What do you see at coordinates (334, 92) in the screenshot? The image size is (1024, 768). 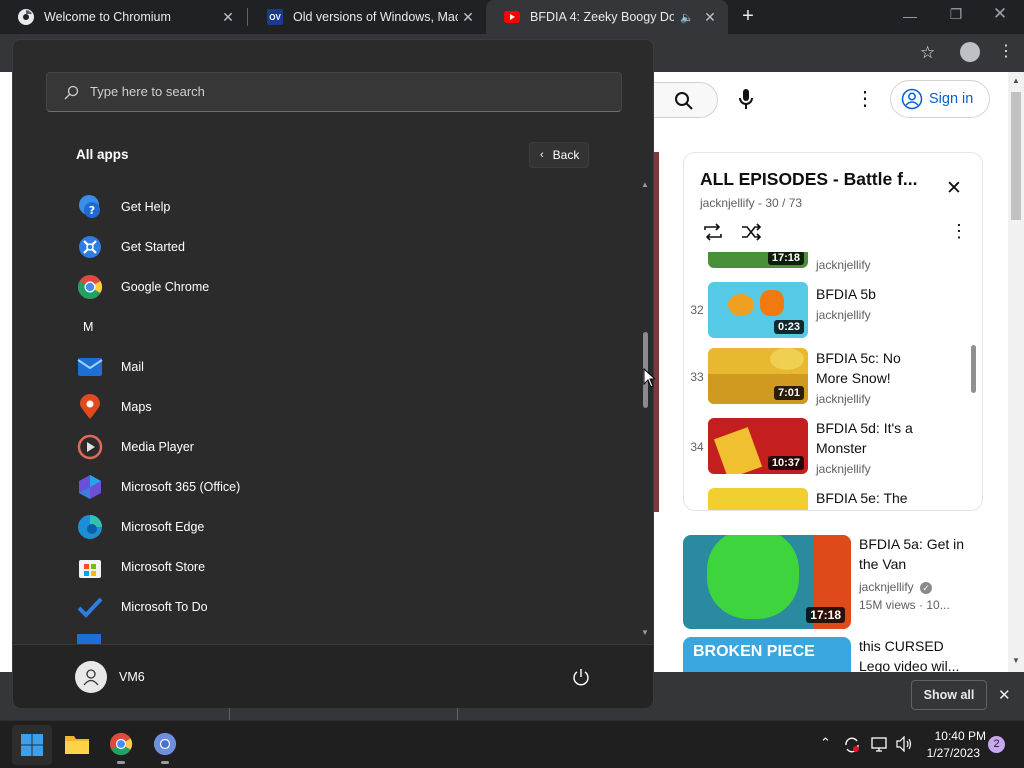 I see `search-box: Type here to search` at bounding box center [334, 92].